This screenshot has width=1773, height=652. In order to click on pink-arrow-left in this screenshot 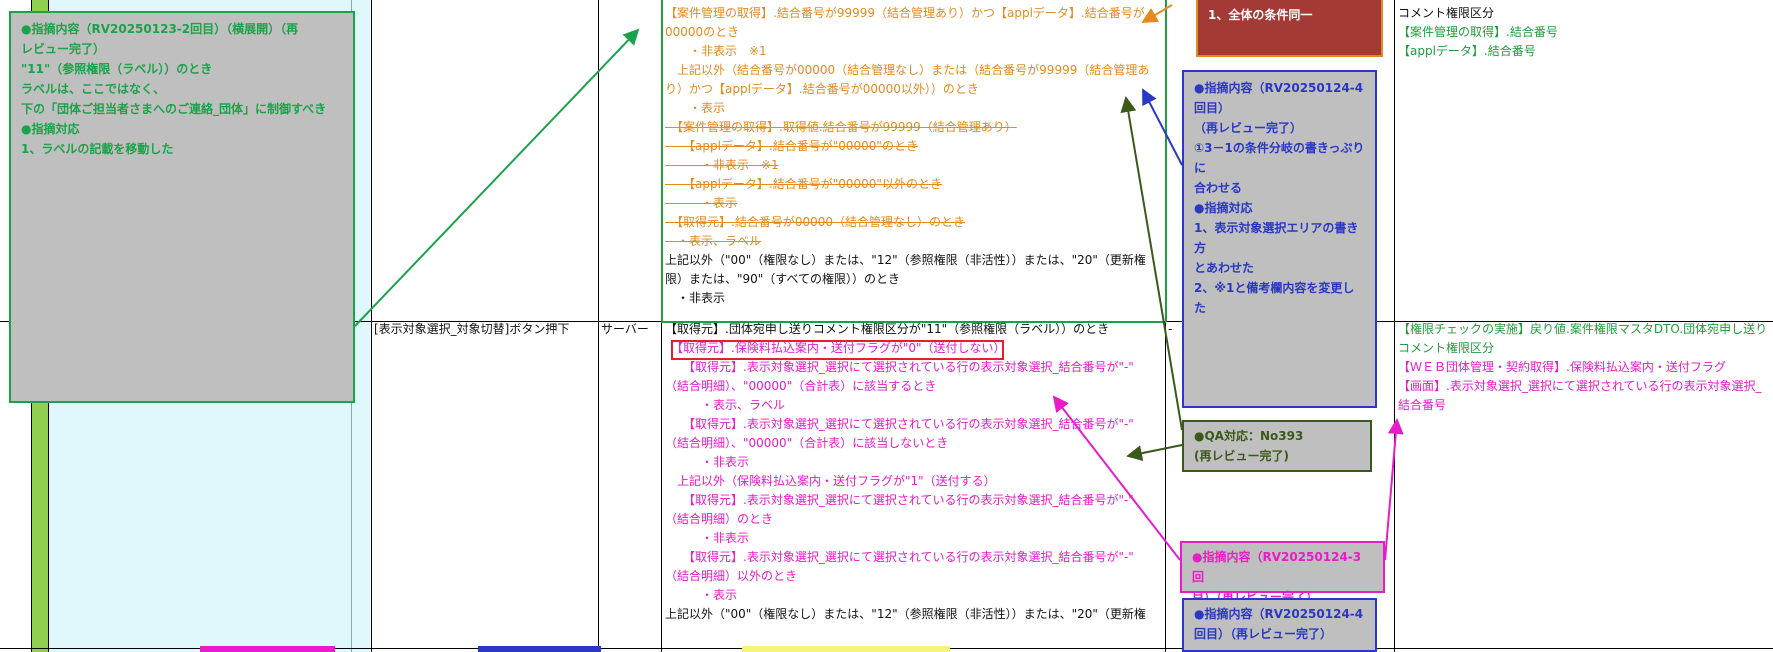, I will do `click(1116, 478)`.